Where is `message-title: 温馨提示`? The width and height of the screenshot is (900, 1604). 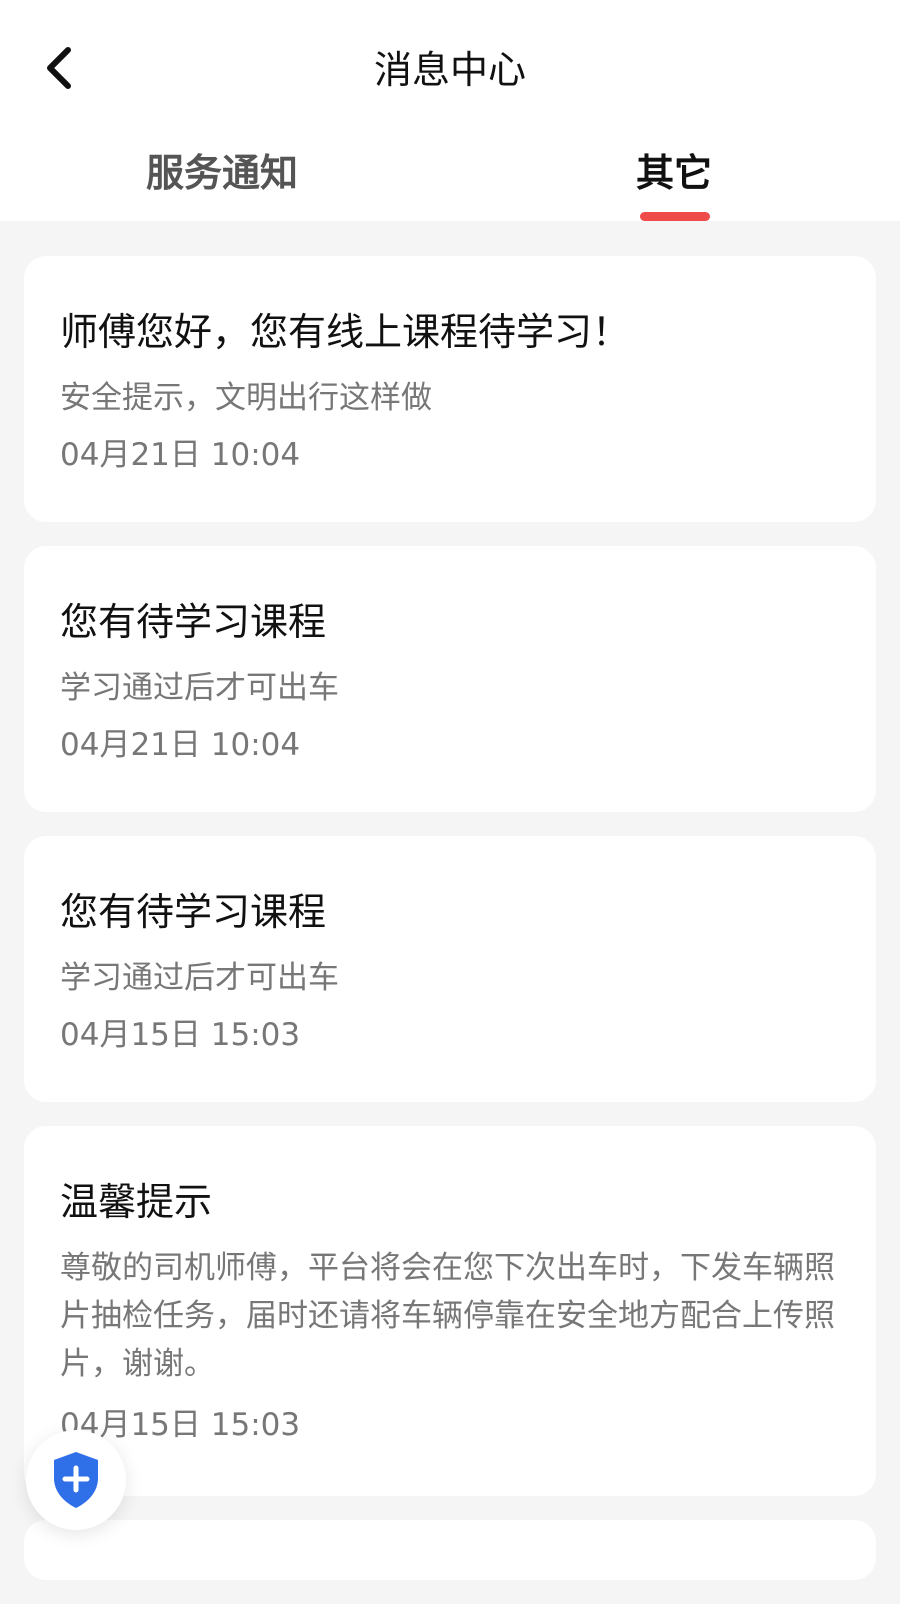 message-title: 温馨提示 is located at coordinates (136, 1202).